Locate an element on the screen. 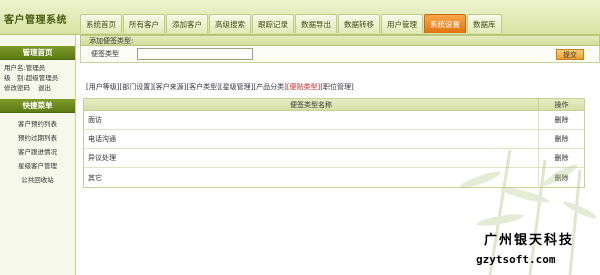 The width and height of the screenshot is (600, 275). link-customer-sources: [客户来源] is located at coordinates (169, 87).